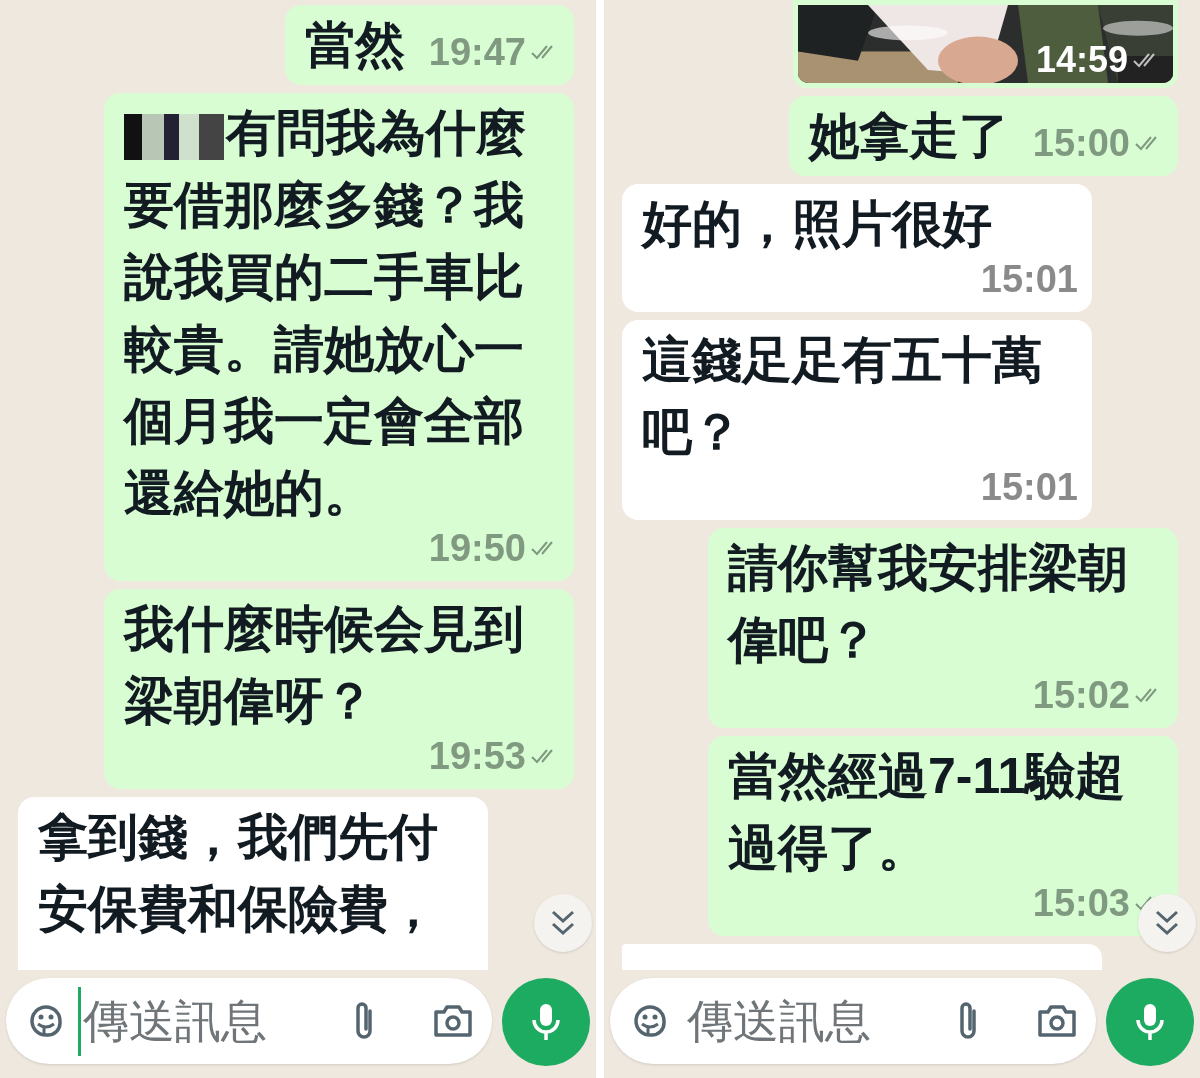  What do you see at coordinates (324, 665) in the screenshot?
I see `message-text: 我什麼時候会見到梁朝偉呀？` at bounding box center [324, 665].